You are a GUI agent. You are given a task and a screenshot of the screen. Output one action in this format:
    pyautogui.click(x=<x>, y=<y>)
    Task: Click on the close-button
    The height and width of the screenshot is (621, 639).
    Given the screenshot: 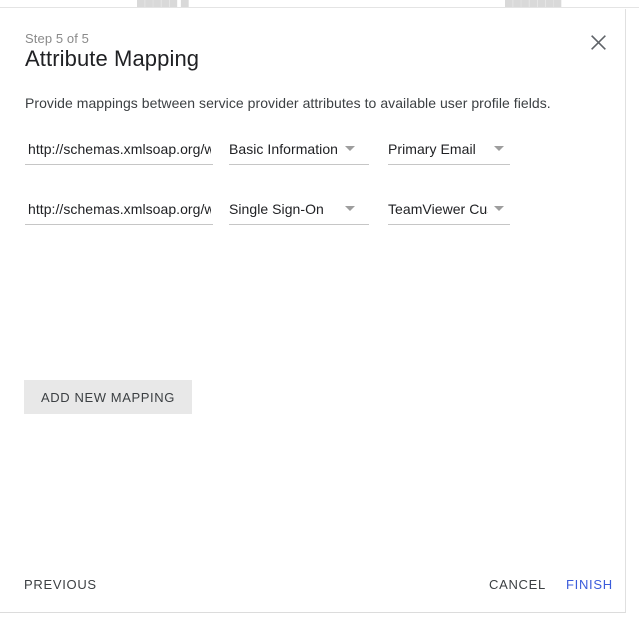 What is the action you would take?
    pyautogui.click(x=598, y=42)
    